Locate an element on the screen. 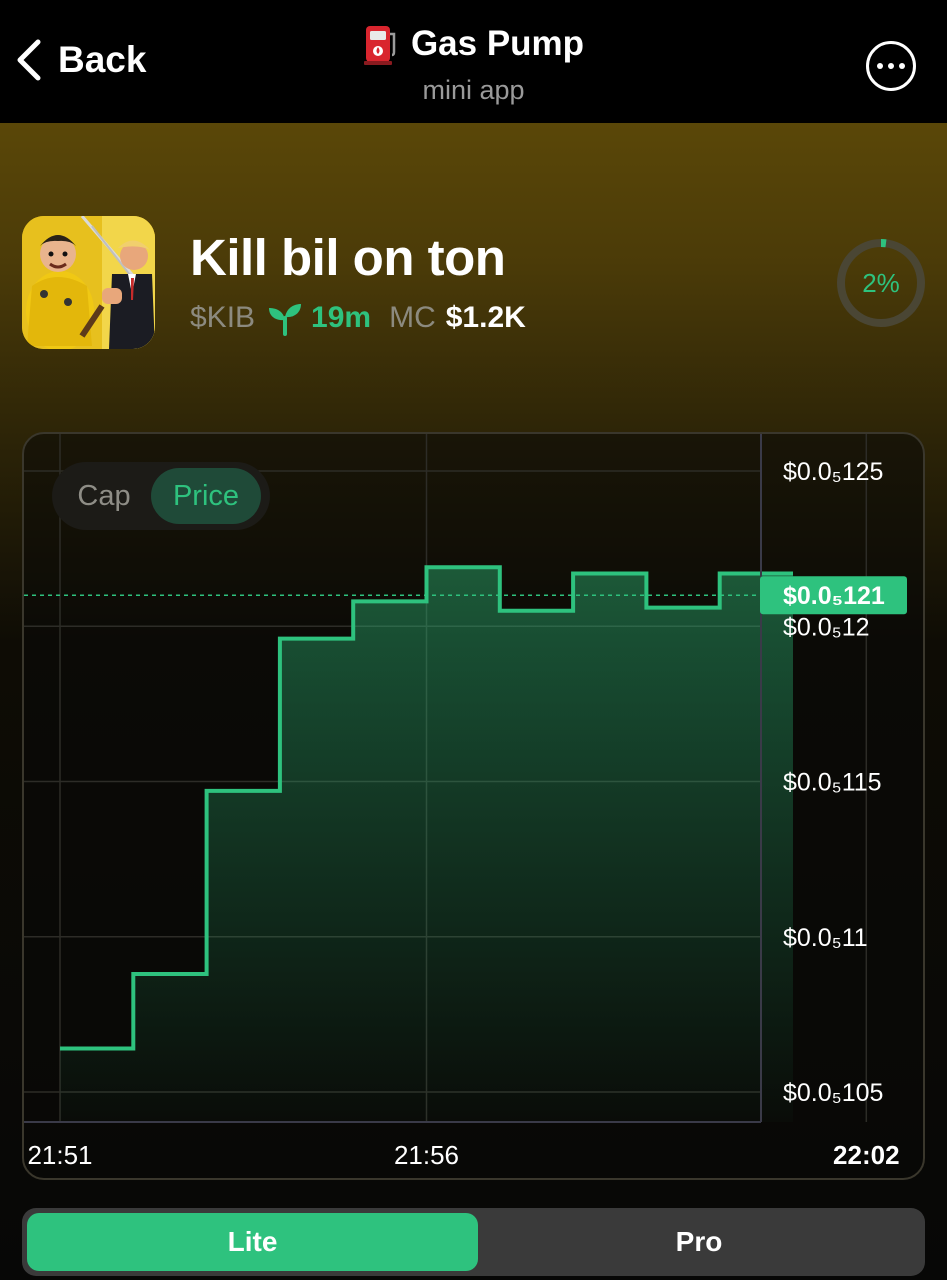  lite-mode-button: Lite is located at coordinates (252, 1242).